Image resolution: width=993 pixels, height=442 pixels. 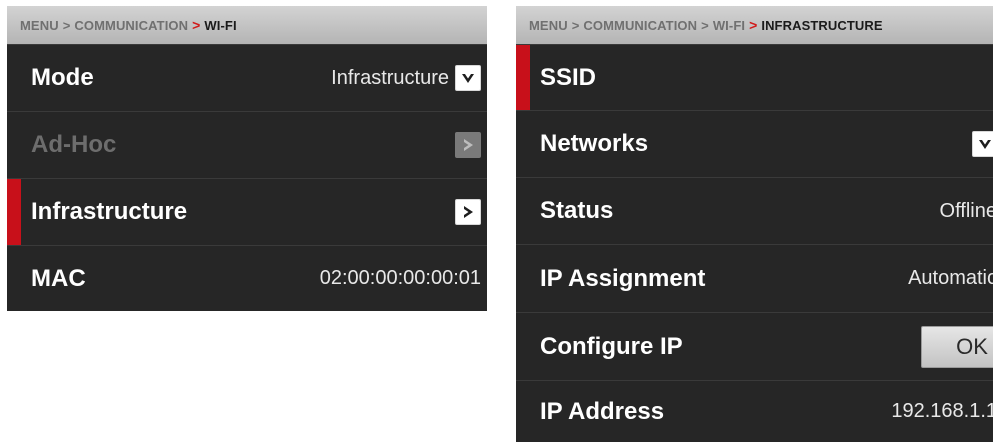 What do you see at coordinates (74, 144) in the screenshot?
I see `row-label: Ad-Hoc` at bounding box center [74, 144].